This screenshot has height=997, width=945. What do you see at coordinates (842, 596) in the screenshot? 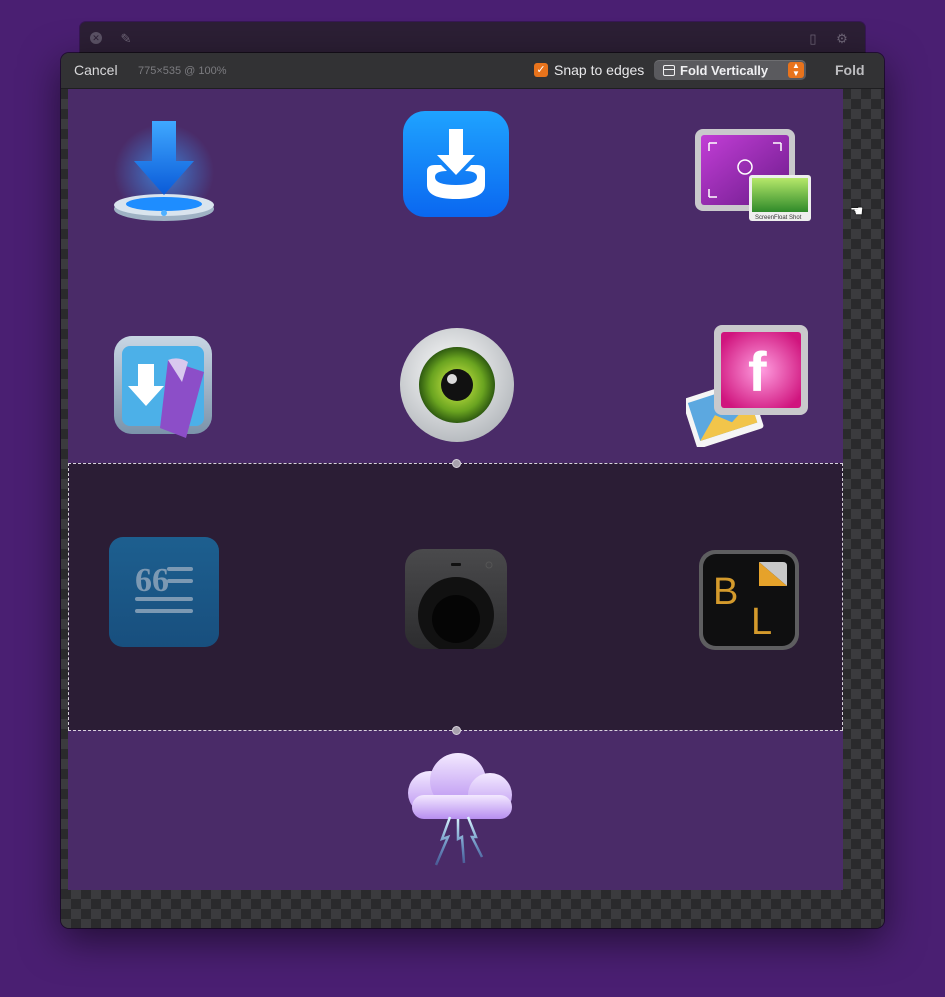
I see `fold-right-edge` at bounding box center [842, 596].